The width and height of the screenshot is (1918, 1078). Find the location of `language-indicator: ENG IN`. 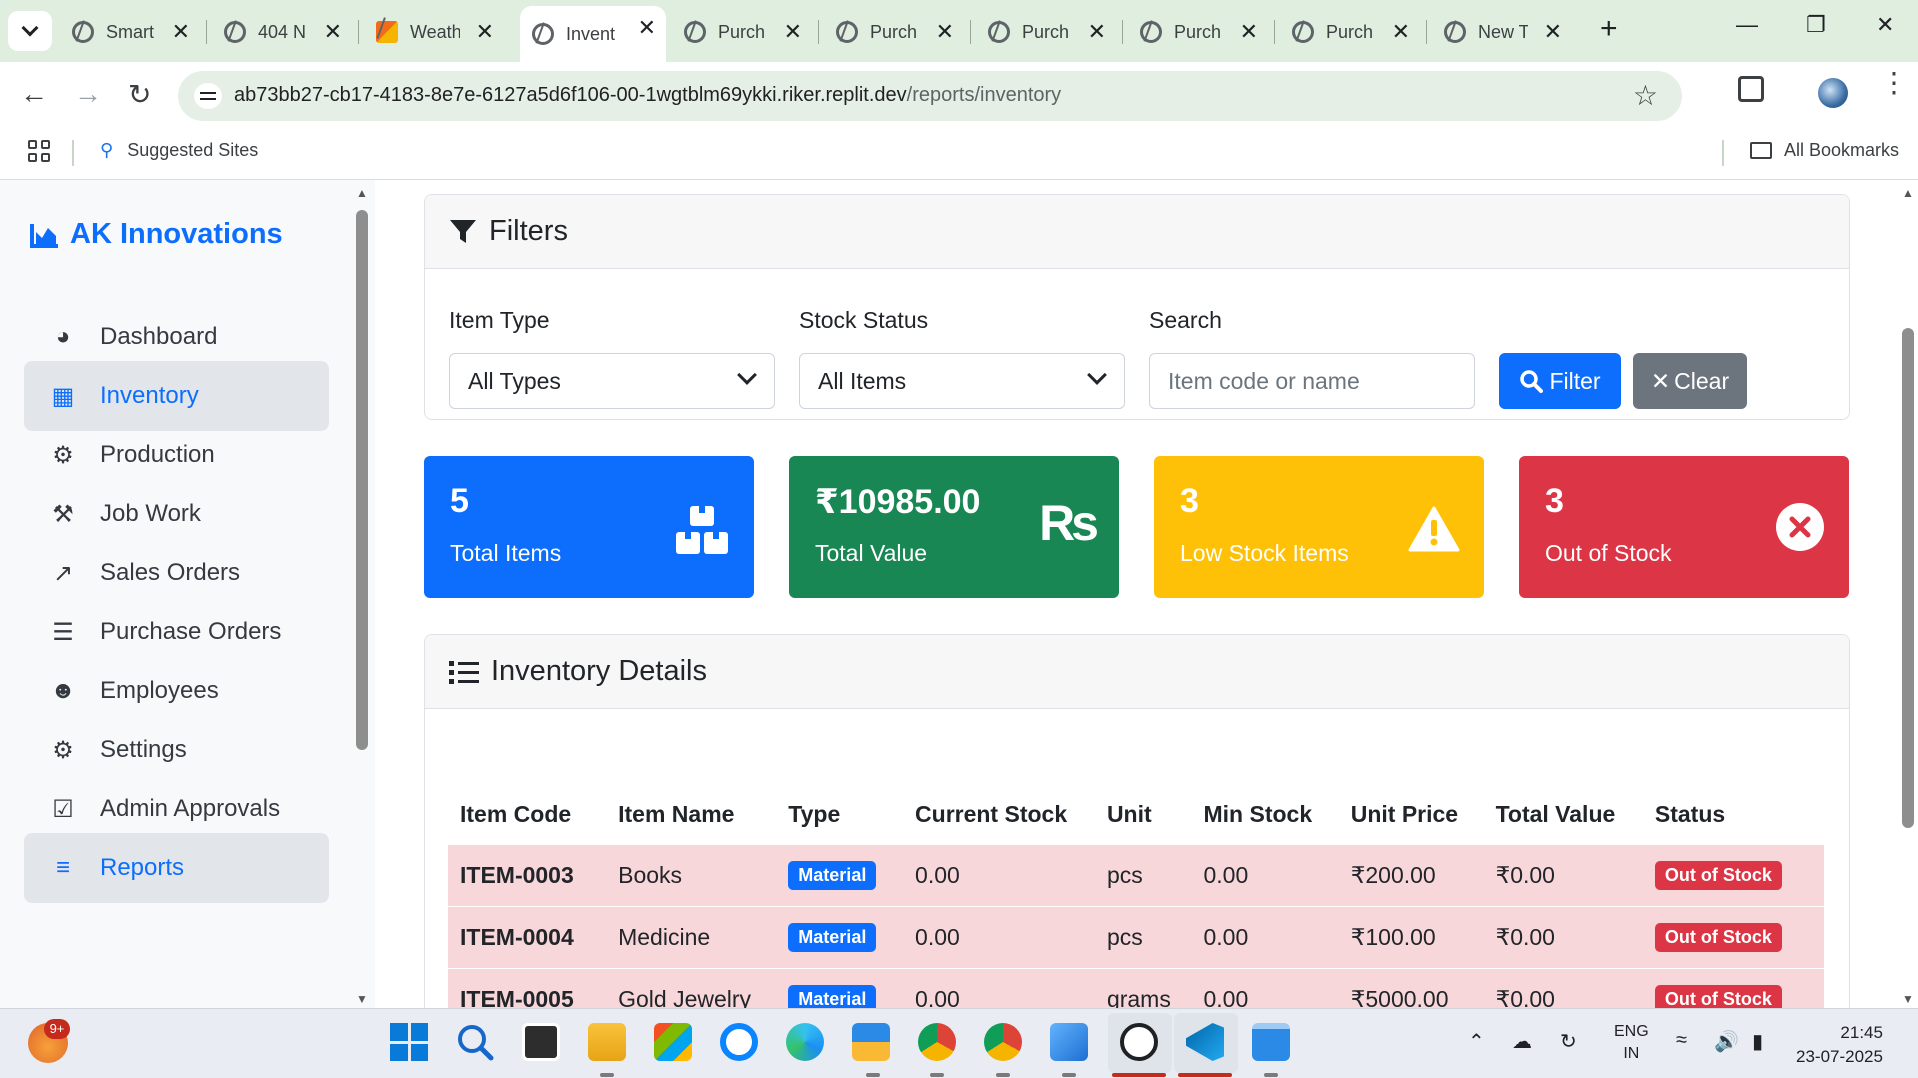

language-indicator: ENG IN is located at coordinates (1631, 1043).